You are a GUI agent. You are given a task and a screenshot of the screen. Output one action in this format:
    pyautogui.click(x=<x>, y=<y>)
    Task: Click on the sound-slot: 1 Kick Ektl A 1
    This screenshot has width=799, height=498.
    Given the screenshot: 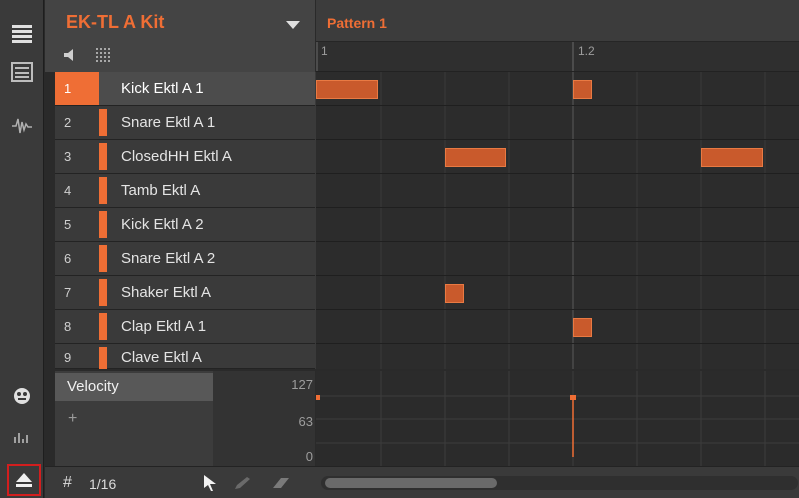 What is the action you would take?
    pyautogui.click(x=185, y=89)
    